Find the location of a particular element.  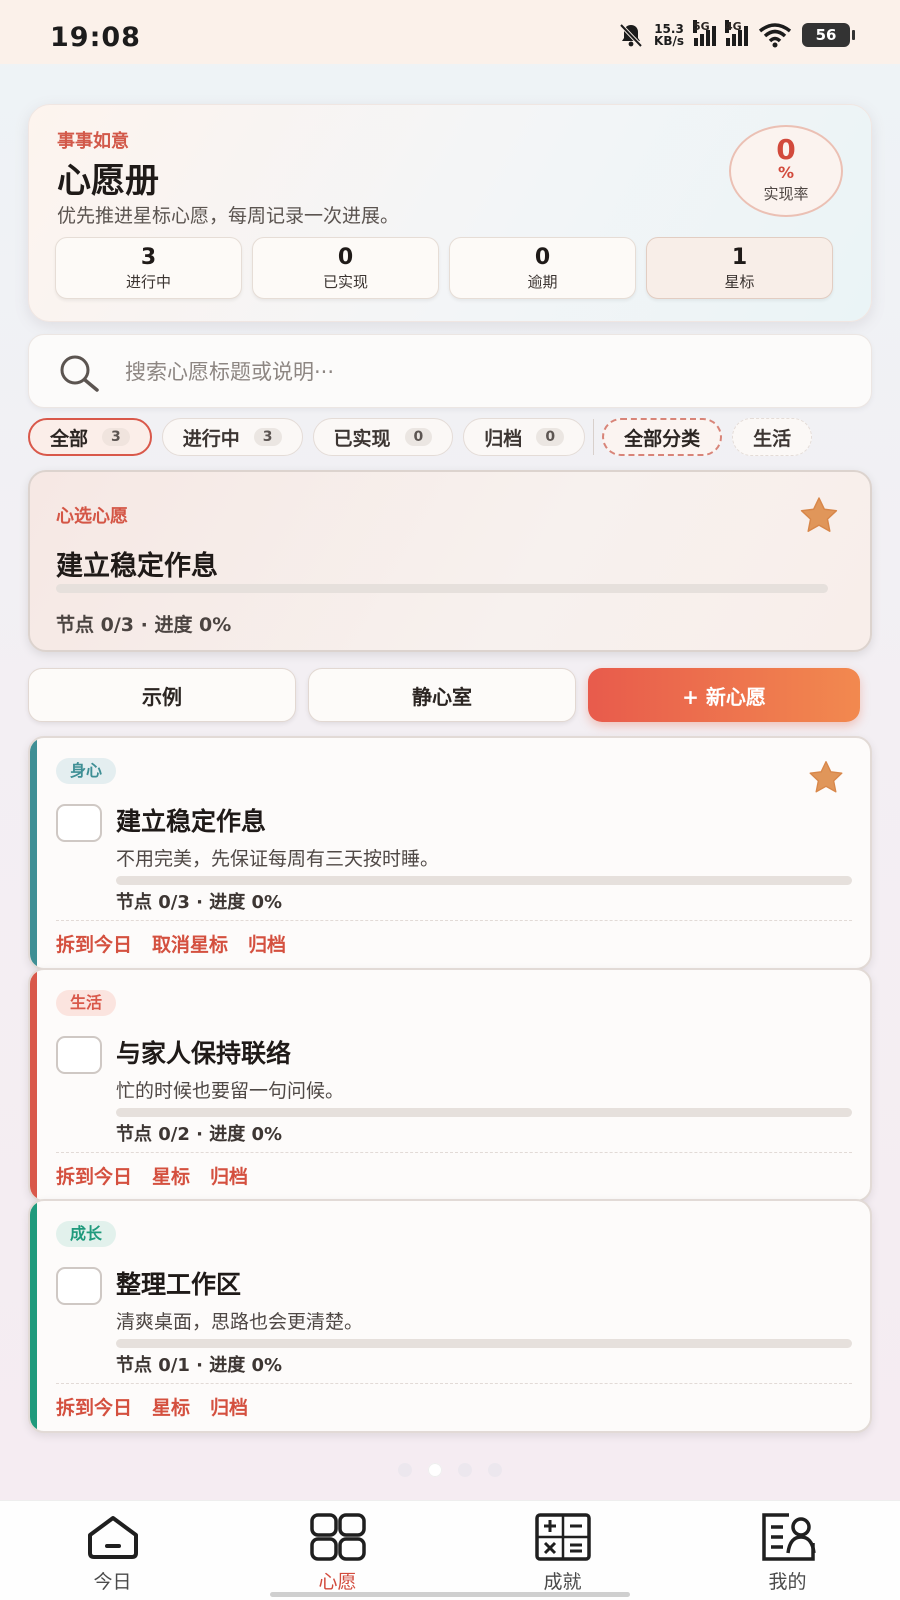

wish-meta: 节点 0/3 · 进度 0% is located at coordinates (199, 902).